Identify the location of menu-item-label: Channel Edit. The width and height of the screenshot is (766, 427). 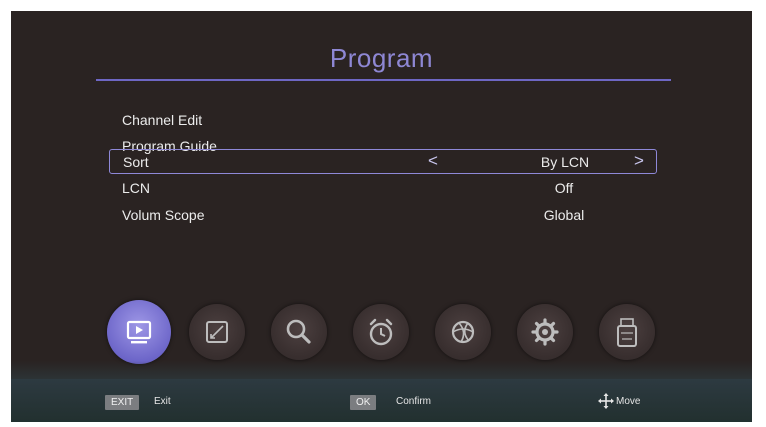
(162, 120).